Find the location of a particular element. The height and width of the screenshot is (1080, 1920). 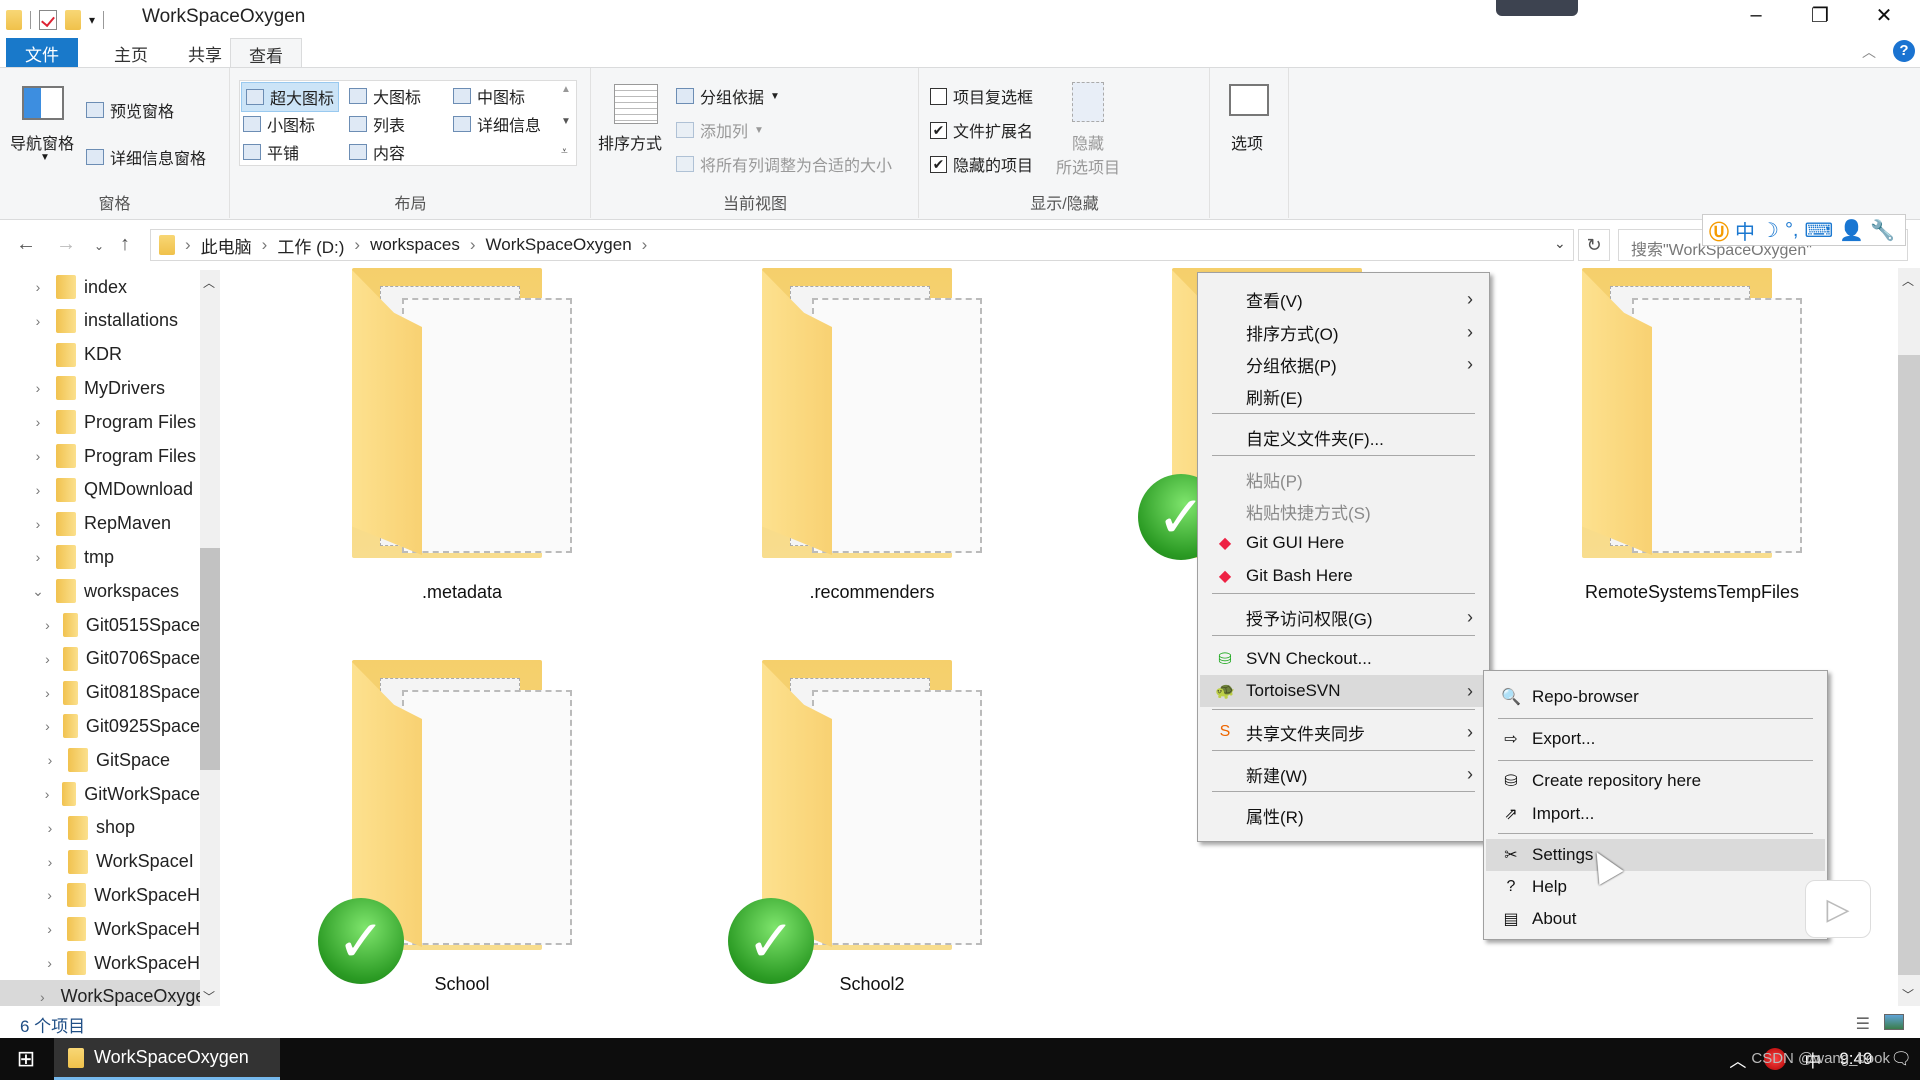

breadcrumb-drive: 工作 (D:) is located at coordinates (310, 245).